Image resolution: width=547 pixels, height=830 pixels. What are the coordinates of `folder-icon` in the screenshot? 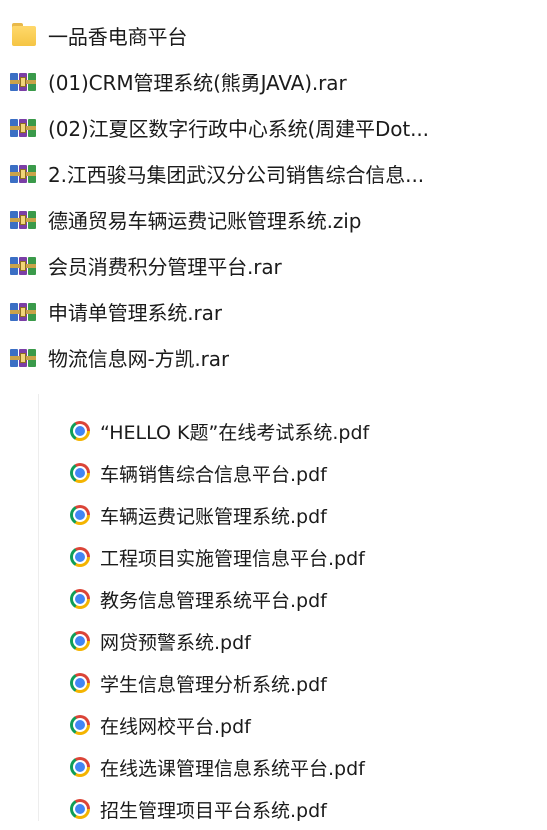 It's located at (24, 35).